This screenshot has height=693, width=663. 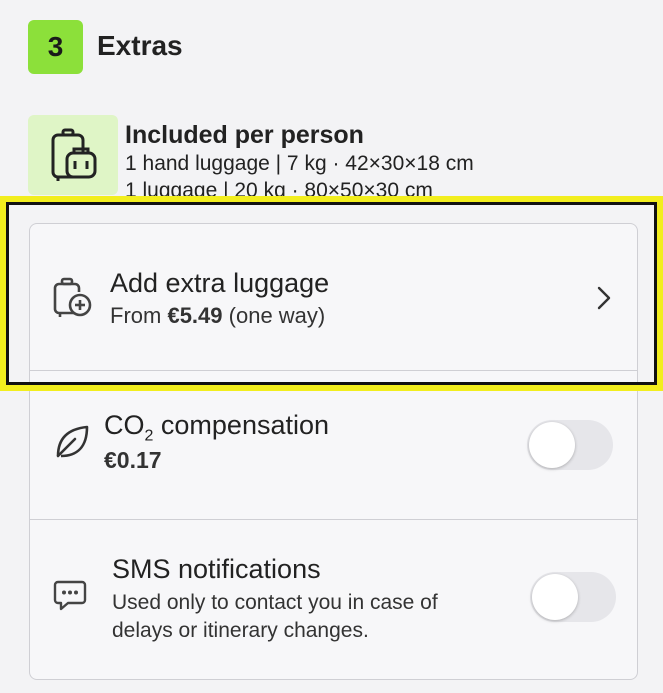 What do you see at coordinates (275, 602) in the screenshot?
I see `sms-description-line1: Used only to contact you in case of` at bounding box center [275, 602].